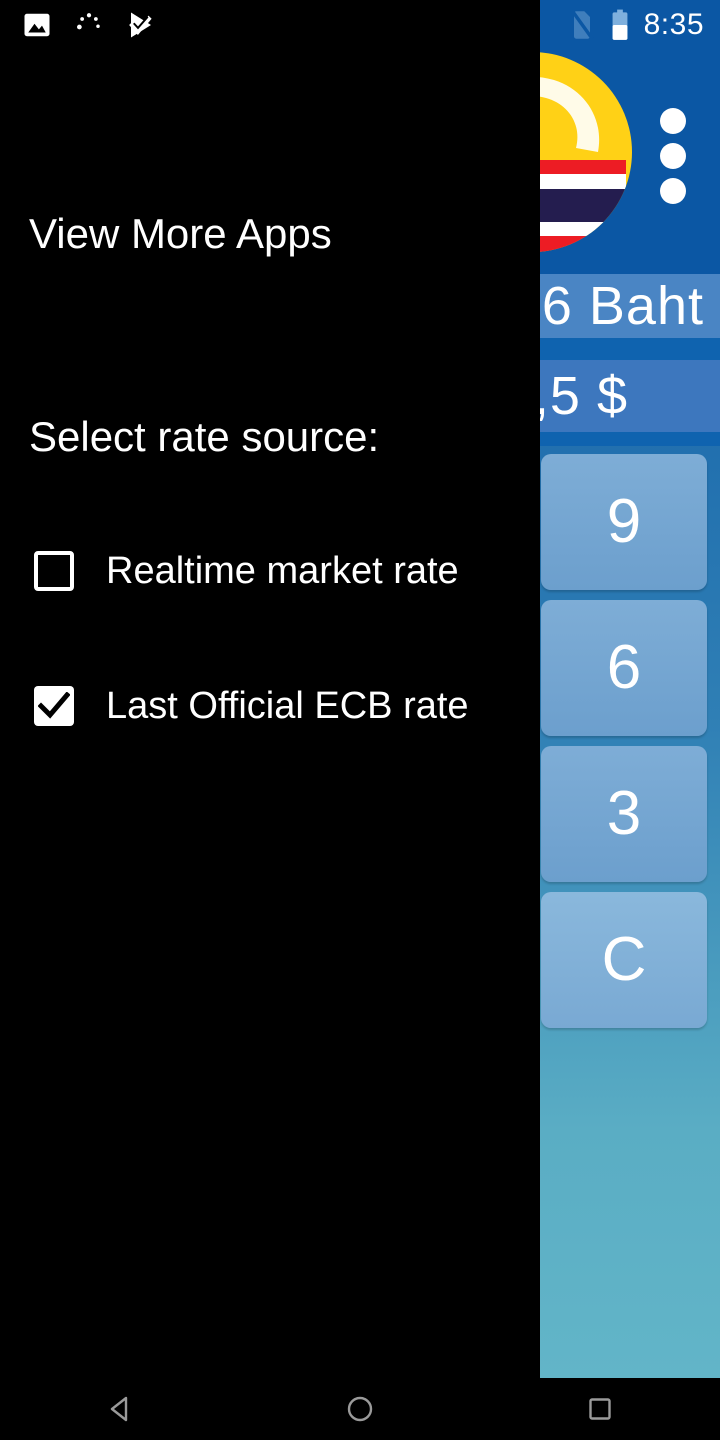 The width and height of the screenshot is (720, 1440). What do you see at coordinates (622, 306) in the screenshot?
I see `converted-amount-value: 6 Baht` at bounding box center [622, 306].